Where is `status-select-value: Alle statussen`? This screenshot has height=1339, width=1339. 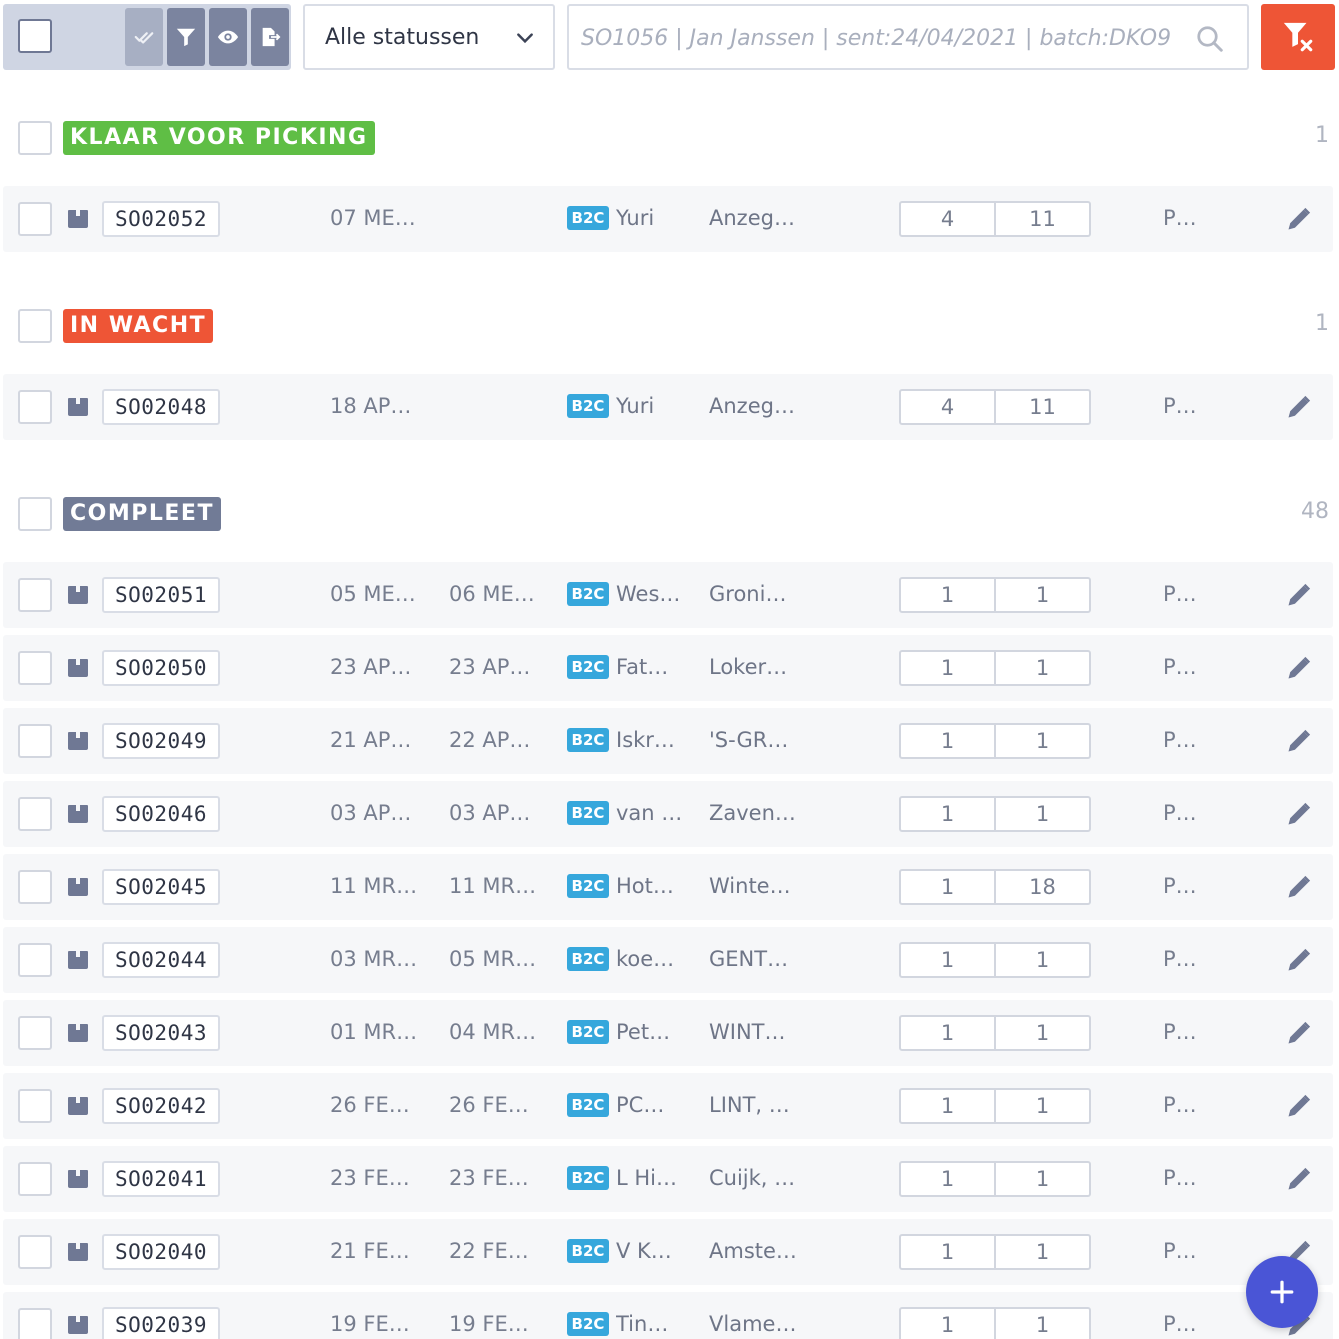
status-select-value: Alle statussen is located at coordinates (402, 37).